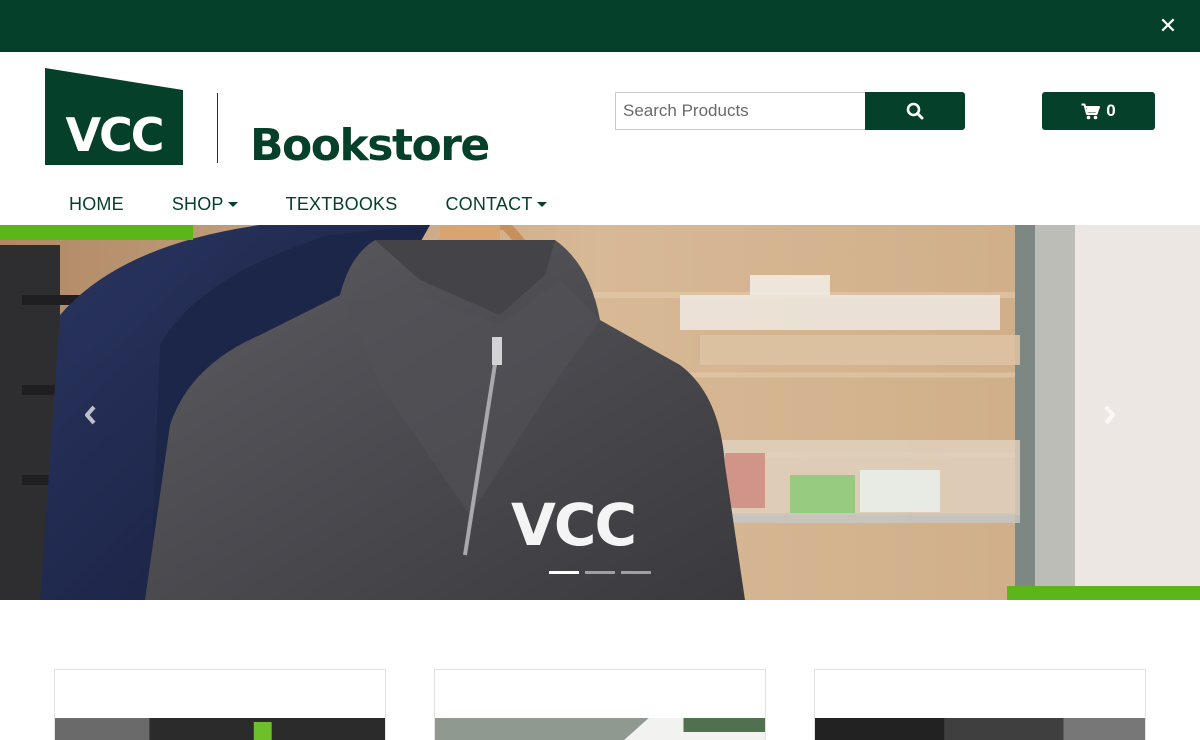 This screenshot has height=740, width=1200. I want to click on accent-stripe-top, so click(96, 232).